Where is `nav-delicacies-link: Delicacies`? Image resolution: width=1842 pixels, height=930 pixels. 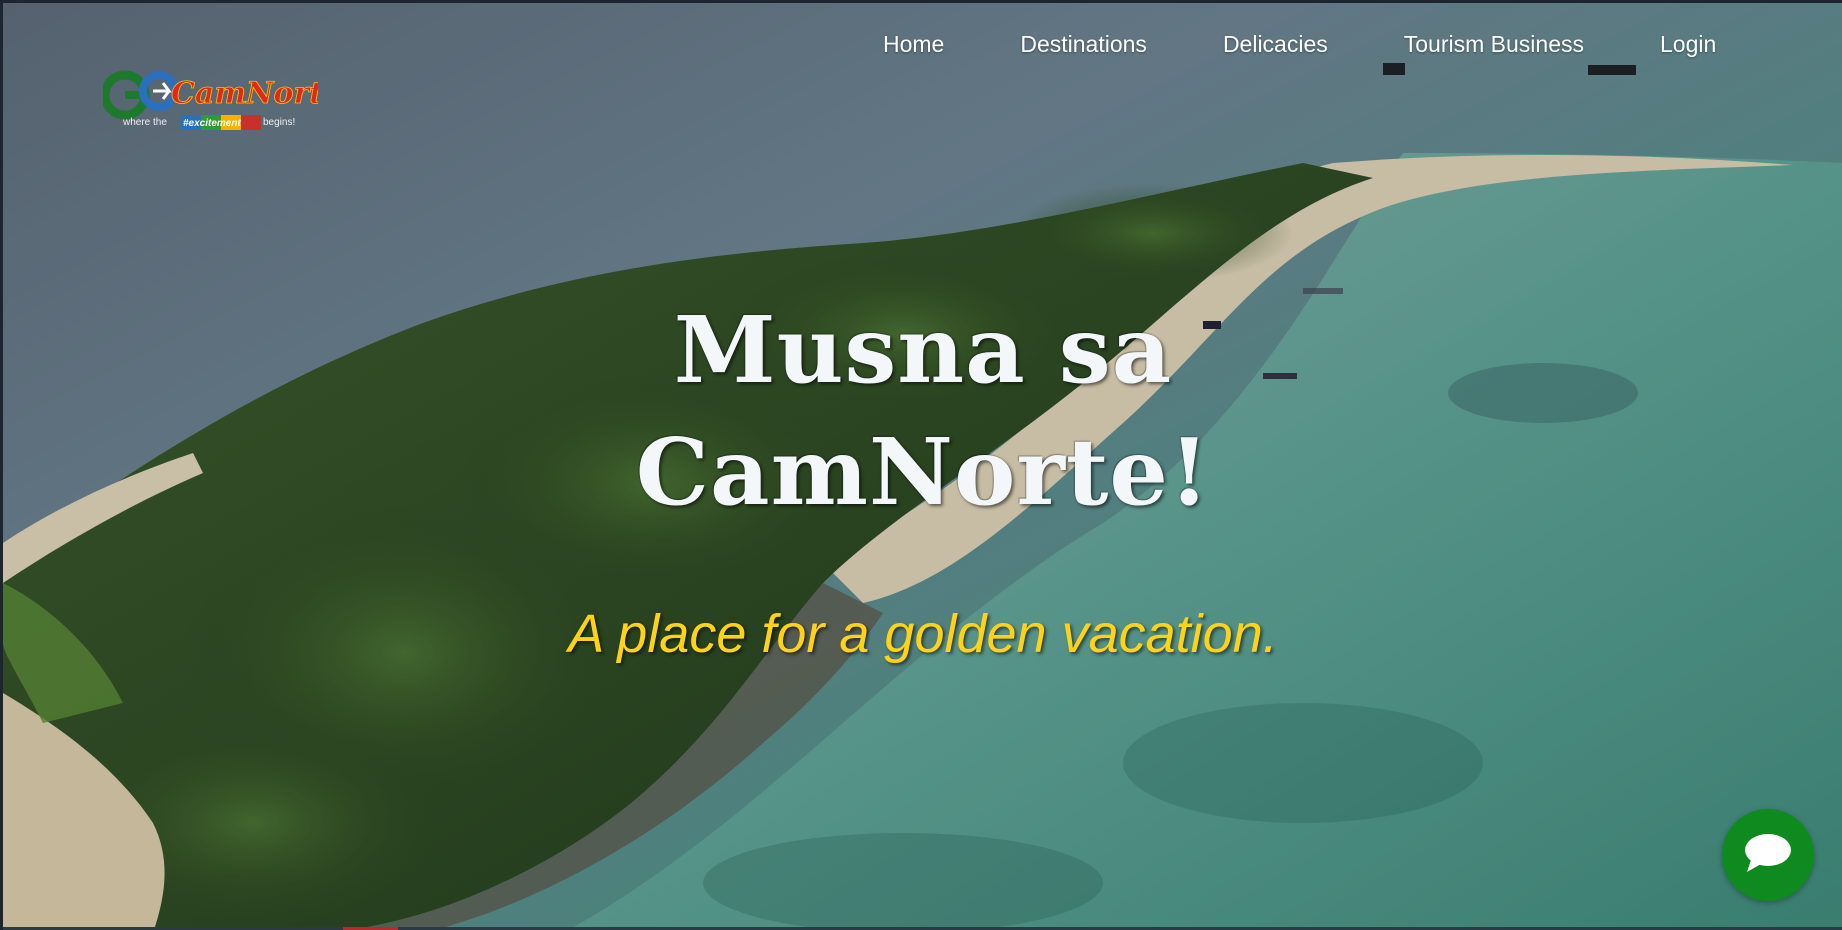
nav-delicacies-link: Delicacies is located at coordinates (1275, 44).